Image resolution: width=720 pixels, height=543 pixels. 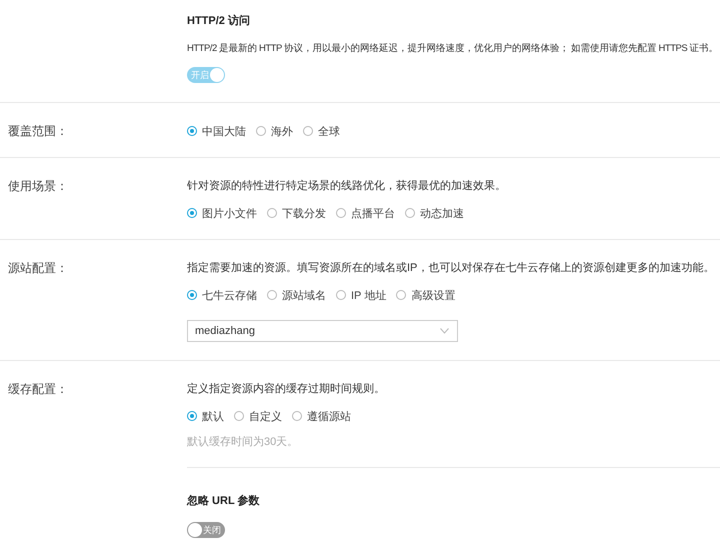 I want to click on radio-option: 默认, so click(x=205, y=416).